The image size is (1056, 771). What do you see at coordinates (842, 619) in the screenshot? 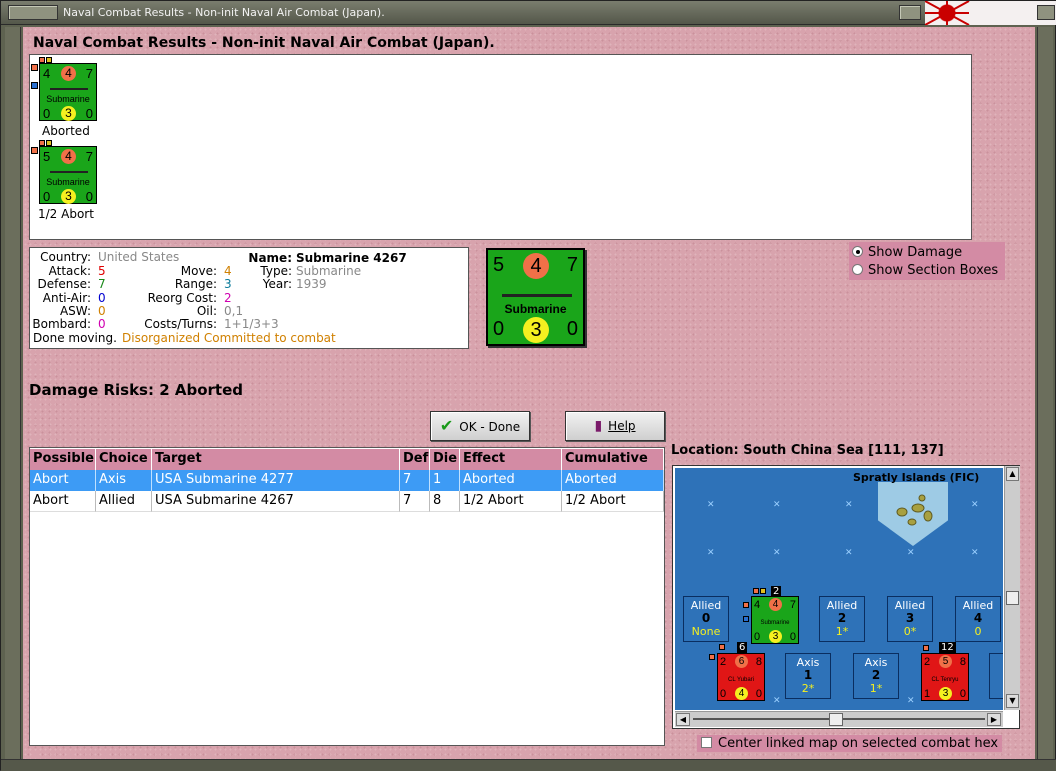
I see `allied-section-box: Allied 2 1*` at bounding box center [842, 619].